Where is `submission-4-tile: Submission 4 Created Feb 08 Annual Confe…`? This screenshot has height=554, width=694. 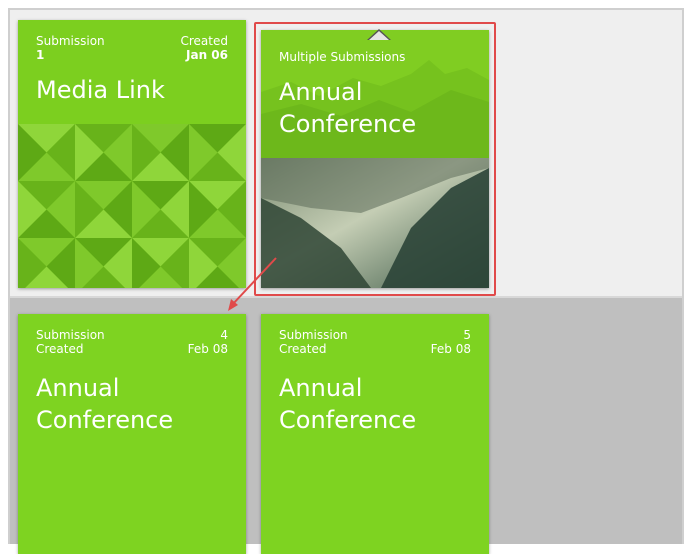 submission-4-tile: Submission 4 Created Feb 08 Annual Confe… is located at coordinates (132, 434).